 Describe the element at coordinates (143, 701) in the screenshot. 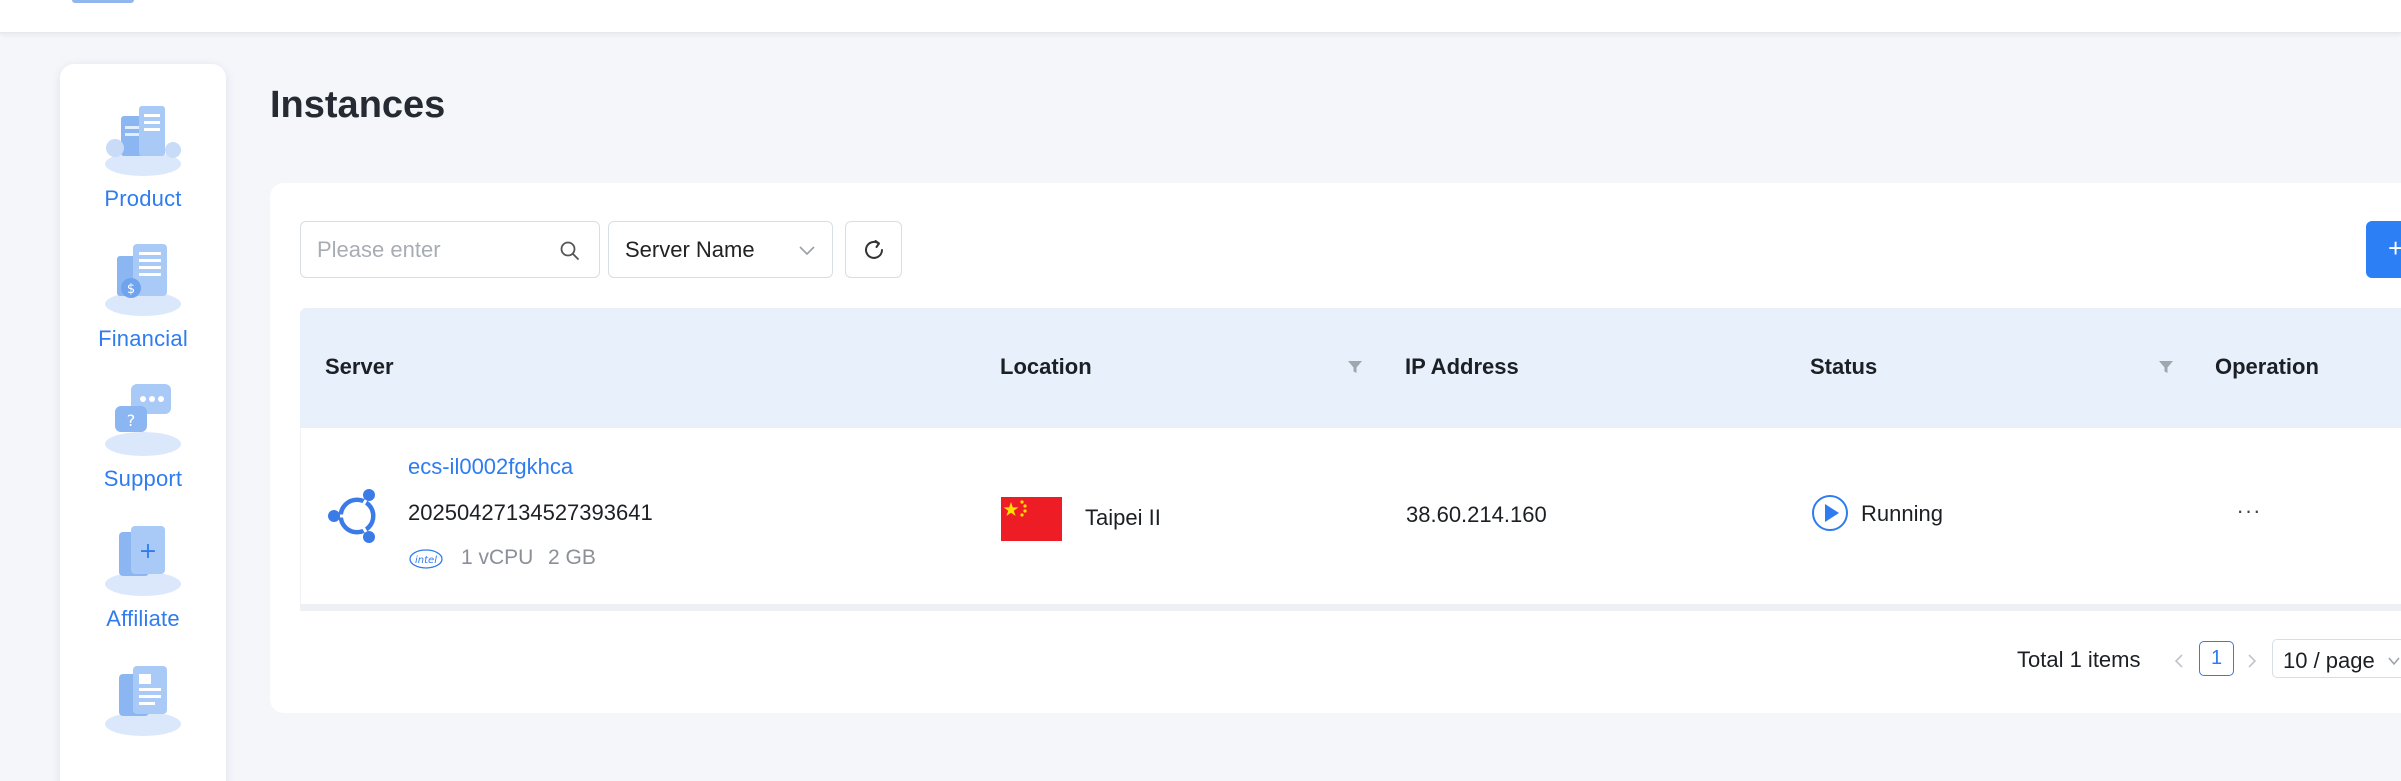

I see `document-illustration-icon` at that location.